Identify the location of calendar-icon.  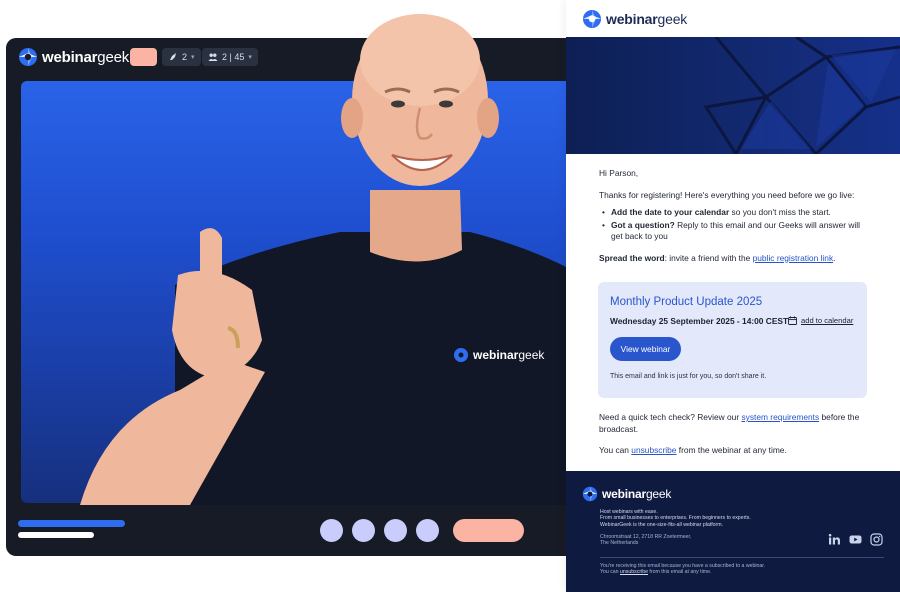
(792, 320).